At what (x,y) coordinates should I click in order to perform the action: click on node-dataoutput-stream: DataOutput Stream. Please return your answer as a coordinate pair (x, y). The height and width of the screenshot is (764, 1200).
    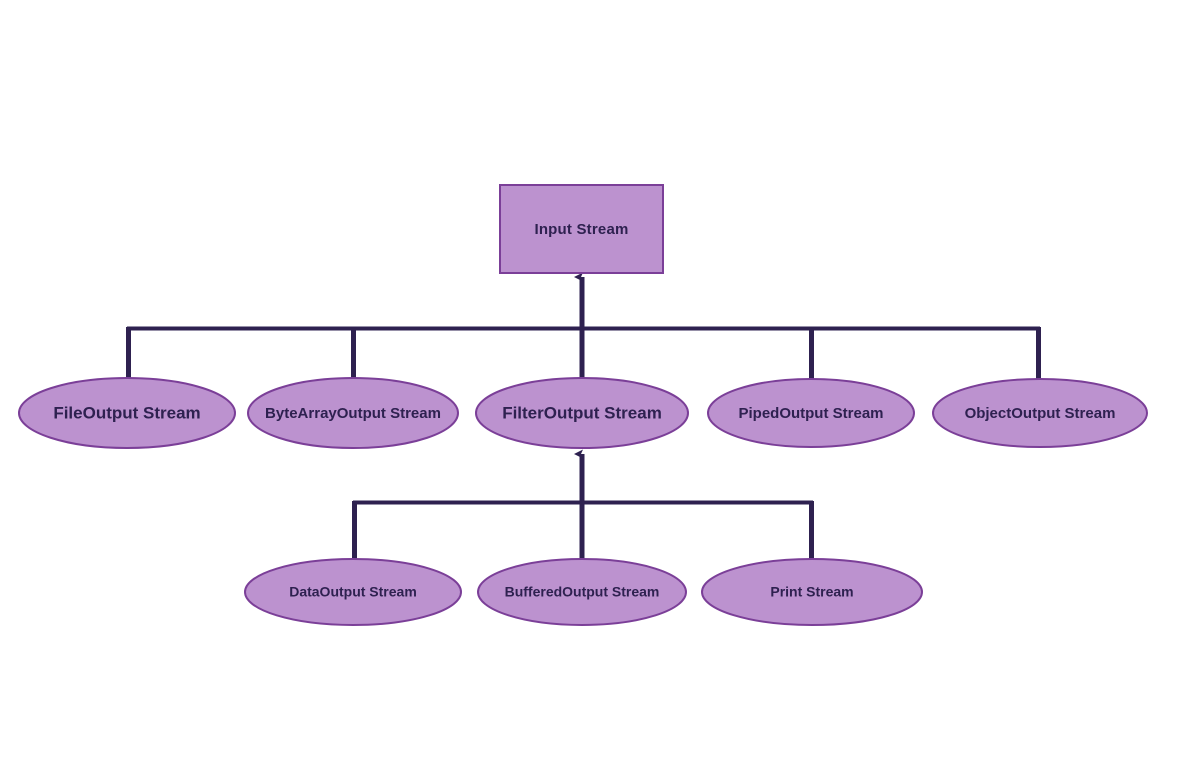
    Looking at the image, I should click on (353, 592).